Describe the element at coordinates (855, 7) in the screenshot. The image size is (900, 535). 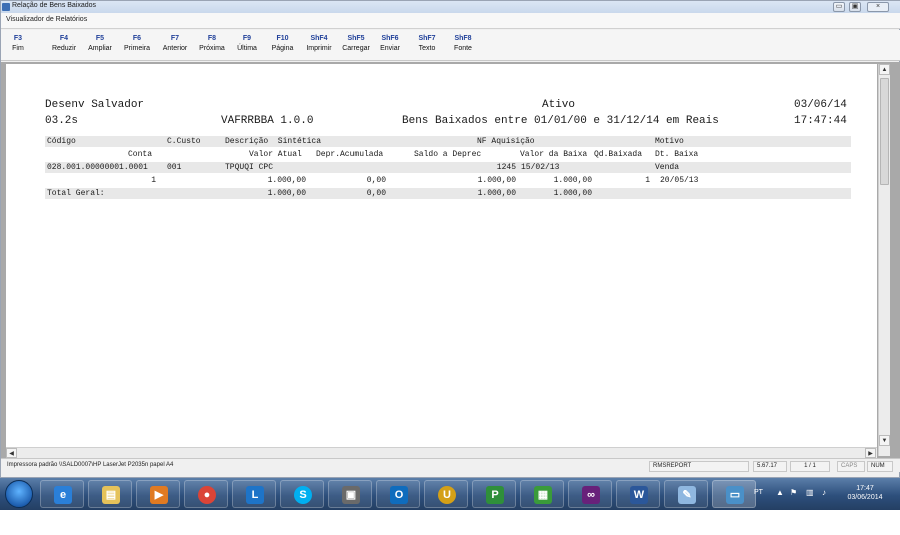
I see `maximize-button: ▣` at that location.